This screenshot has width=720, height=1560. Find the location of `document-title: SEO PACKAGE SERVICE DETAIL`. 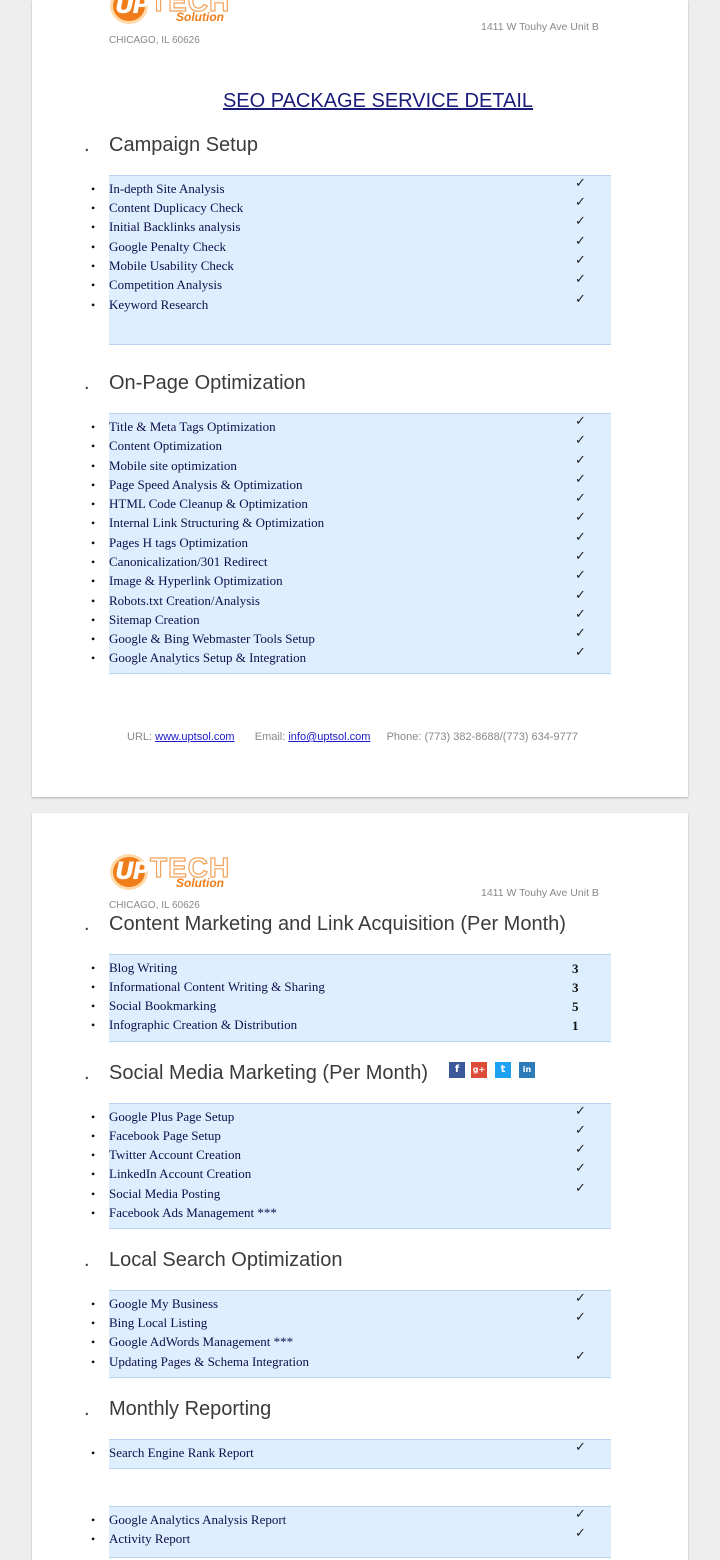

document-title: SEO PACKAGE SERVICE DETAIL is located at coordinates (378, 101).